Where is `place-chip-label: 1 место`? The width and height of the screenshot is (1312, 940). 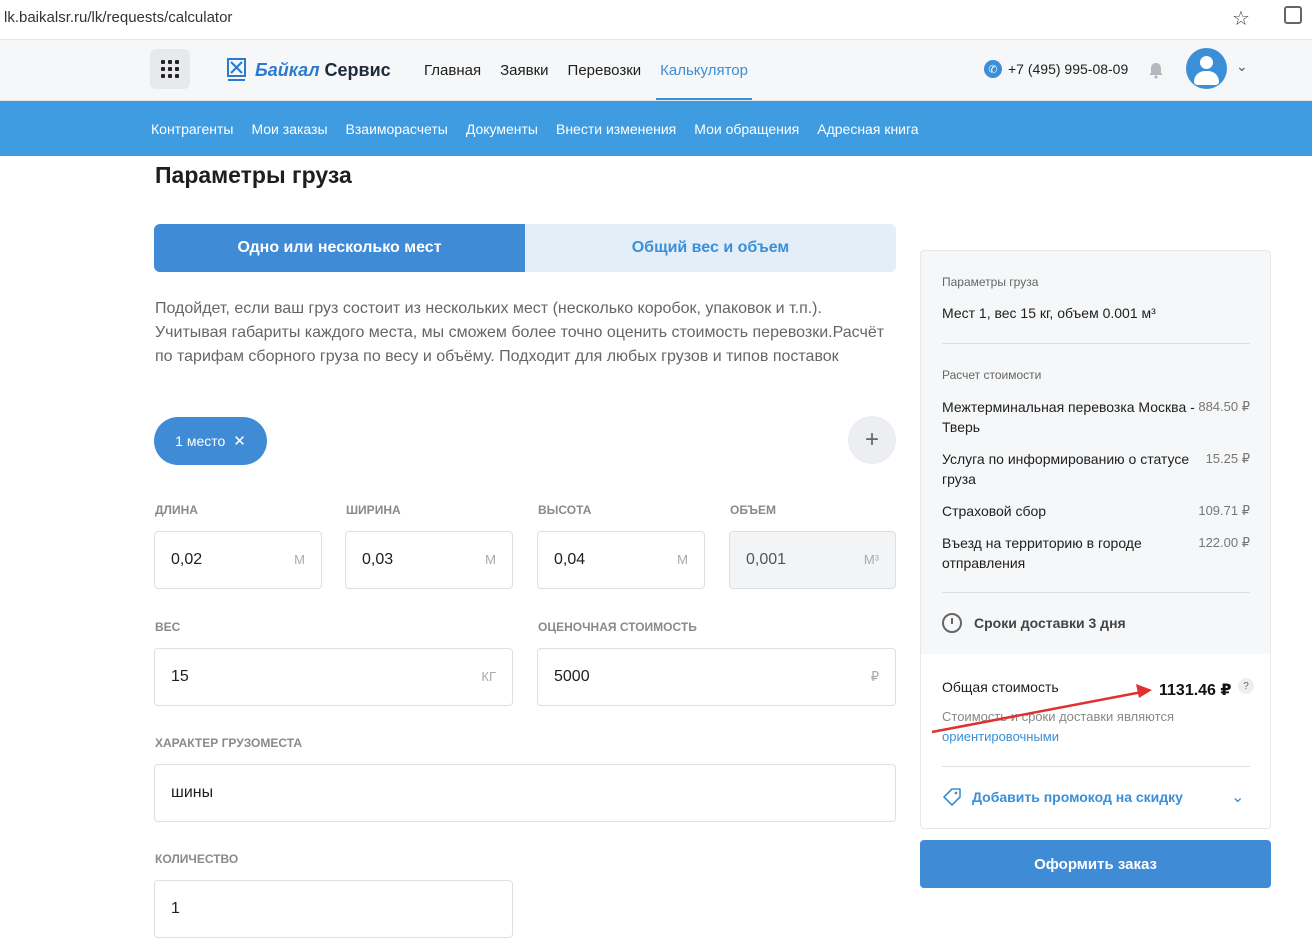
place-chip-label: 1 место is located at coordinates (200, 441).